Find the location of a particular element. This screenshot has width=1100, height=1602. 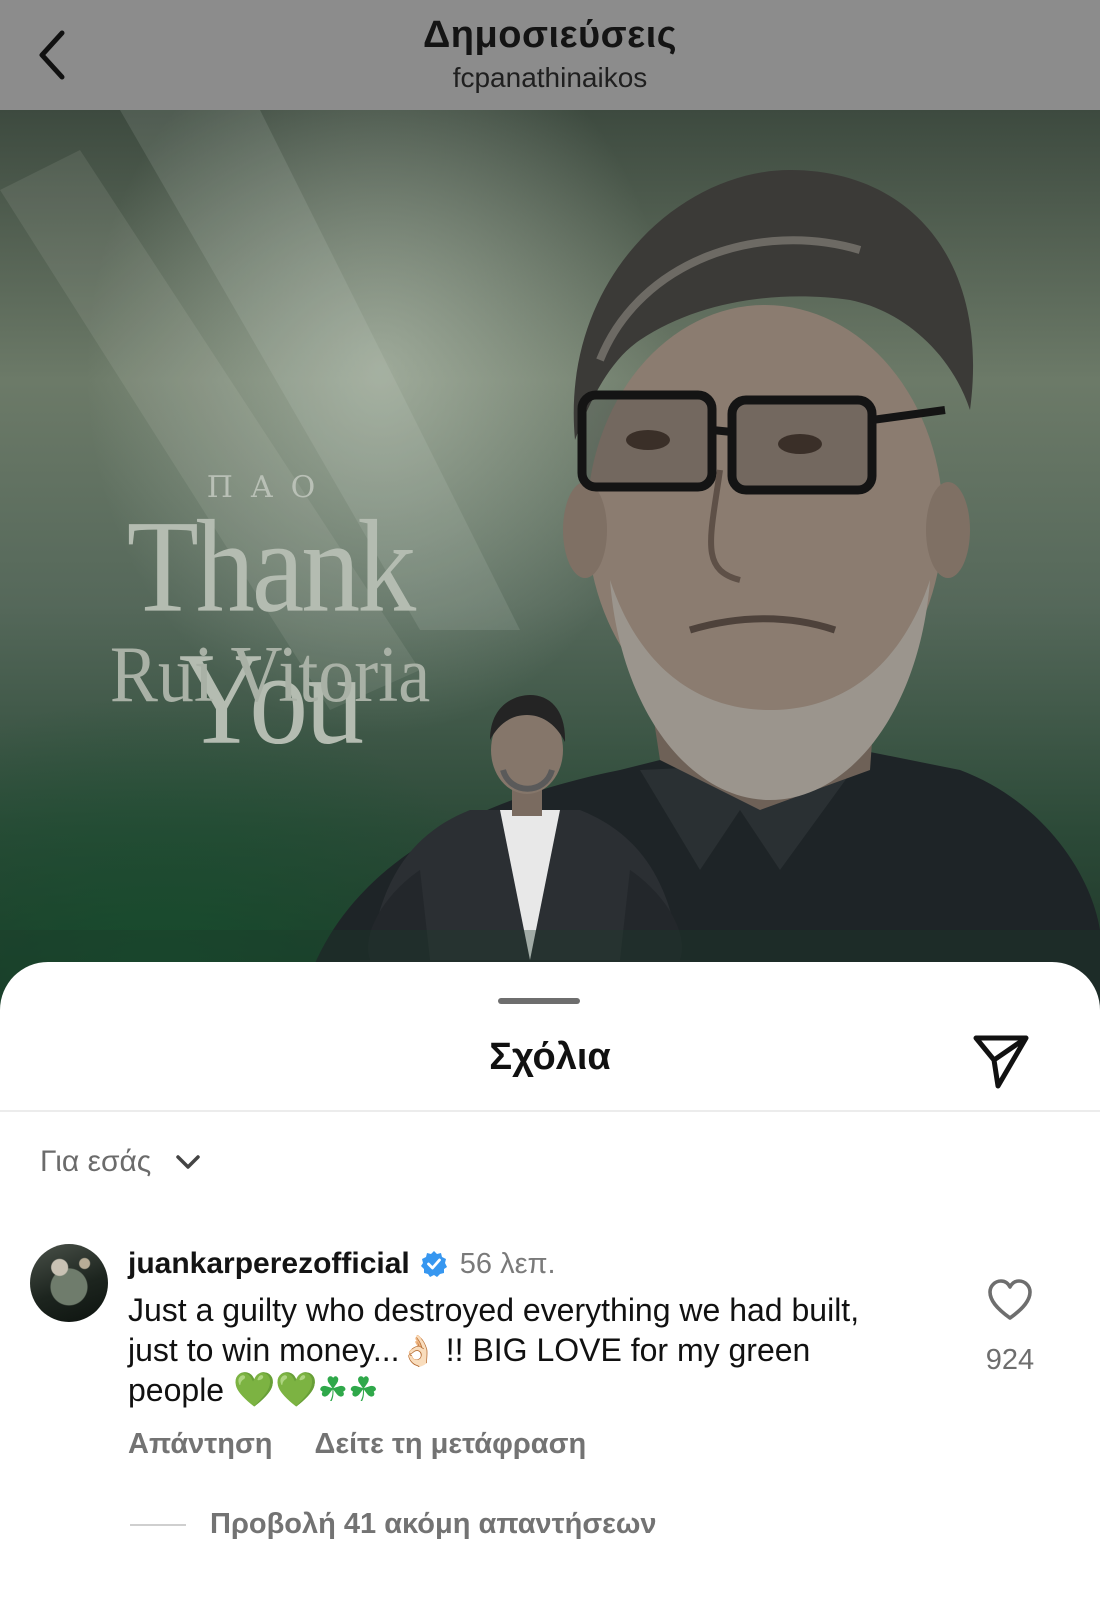

reply-button: Απάντηση is located at coordinates (200, 1444).